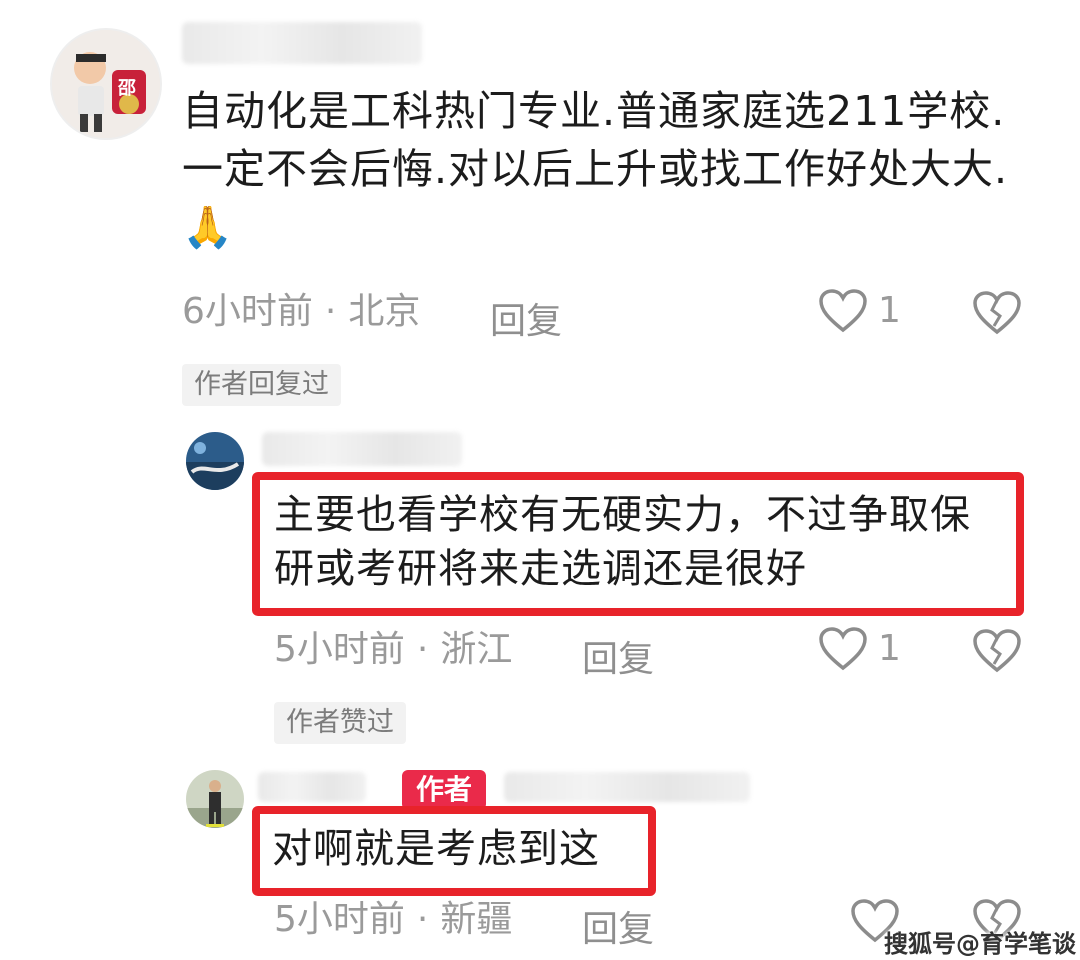 The height and width of the screenshot is (960, 1080). Describe the element at coordinates (340, 723) in the screenshot. I see `author-liked-tag: 作者赞过` at that location.